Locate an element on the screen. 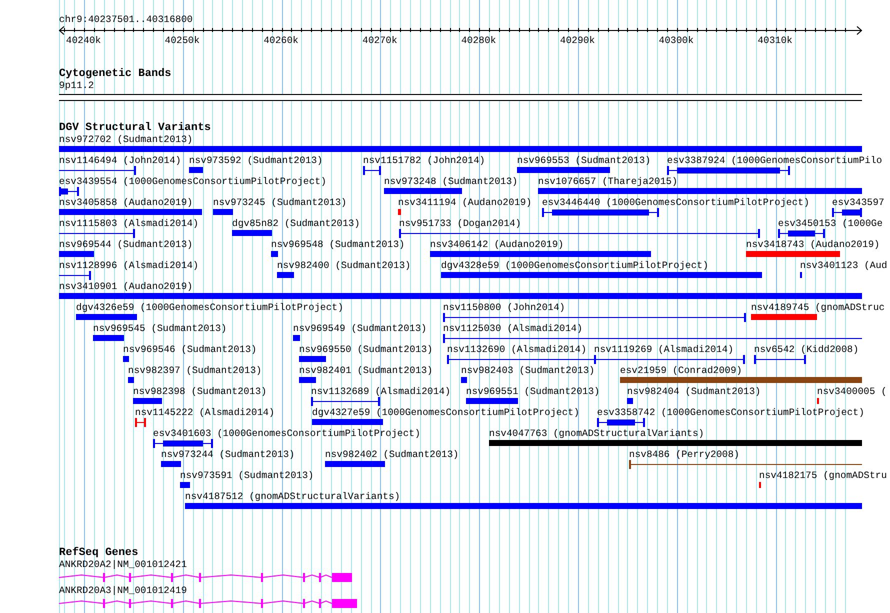 The image size is (890, 613). variant-label: esv343597 is located at coordinates (858, 203).